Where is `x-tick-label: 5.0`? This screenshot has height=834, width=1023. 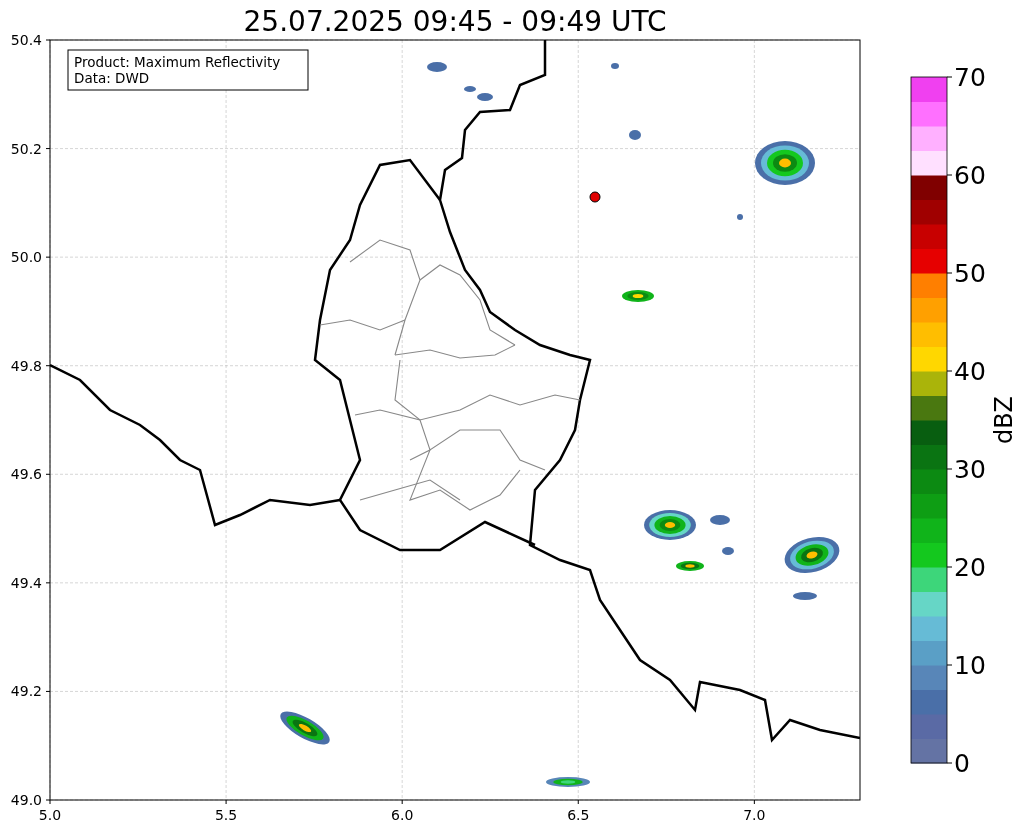 x-tick-label: 5.0 is located at coordinates (50, 815).